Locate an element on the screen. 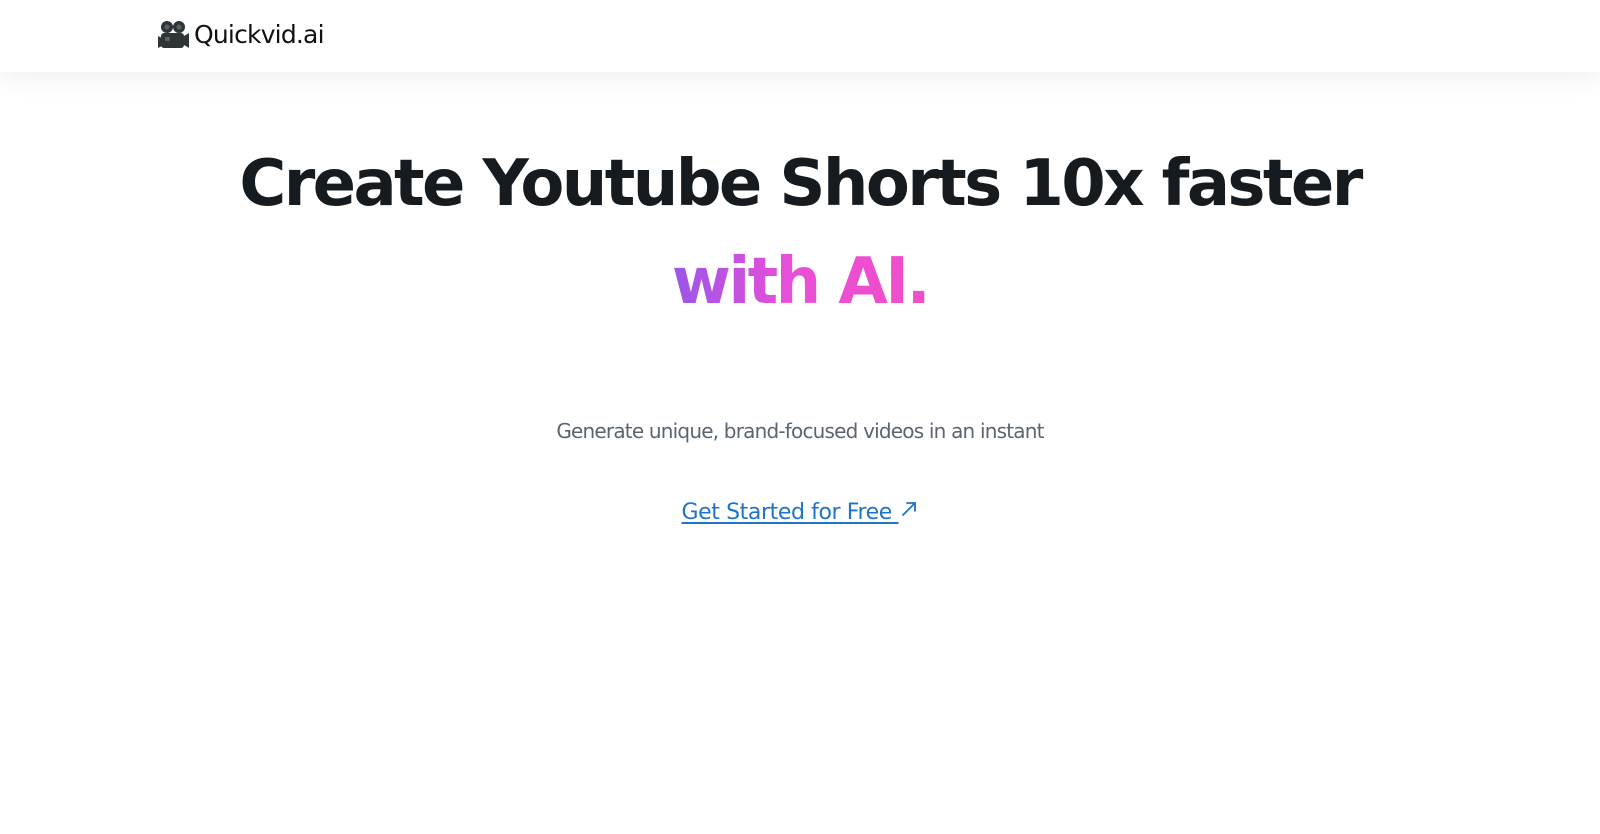  hero-headline-accent: with AI. is located at coordinates (800, 282).